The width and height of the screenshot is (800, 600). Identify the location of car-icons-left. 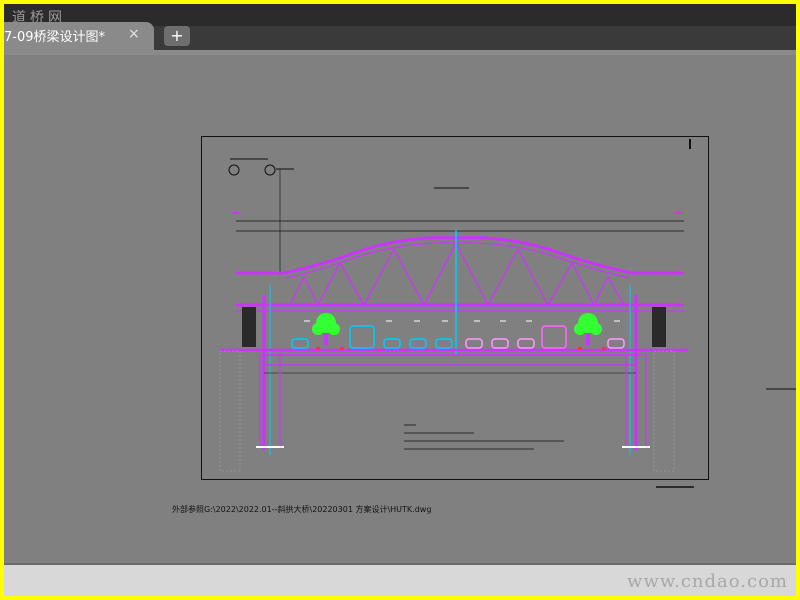
(372, 343).